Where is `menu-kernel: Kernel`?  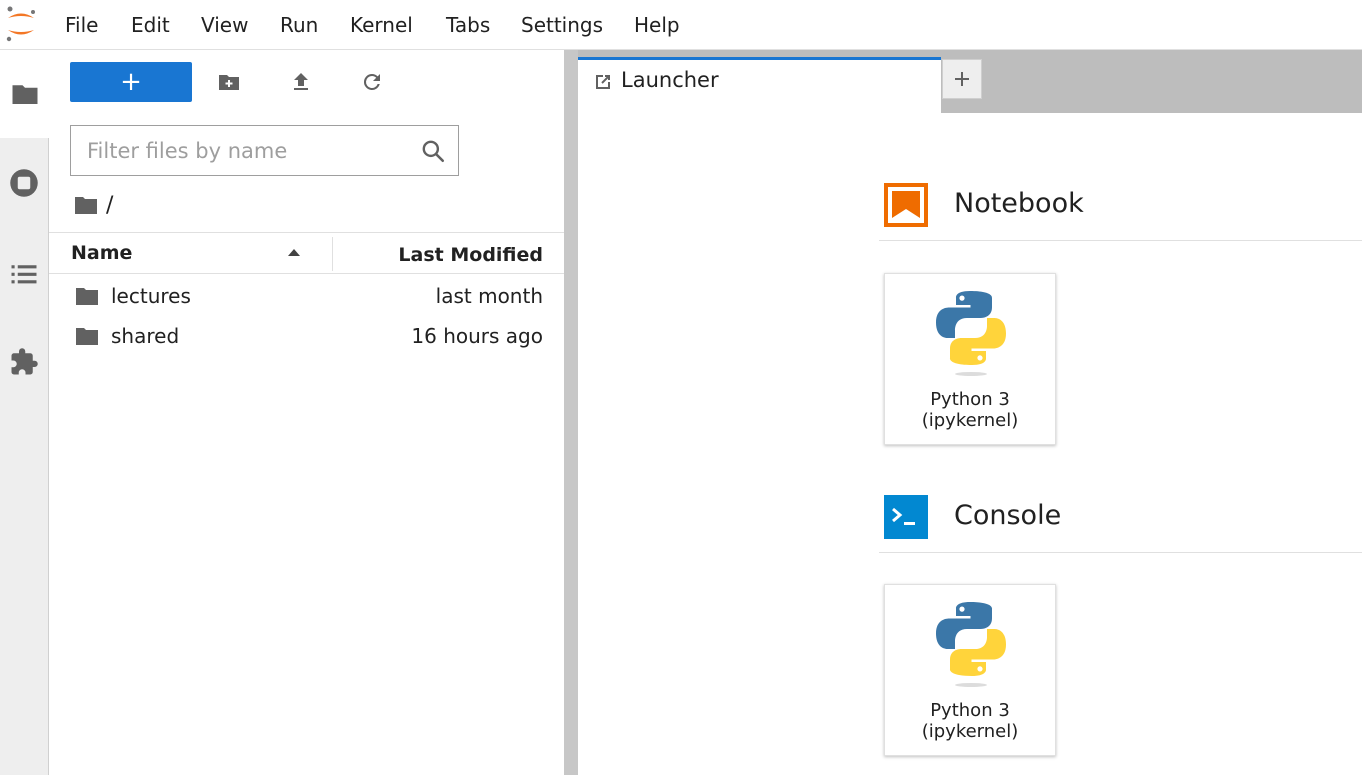 menu-kernel: Kernel is located at coordinates (381, 25).